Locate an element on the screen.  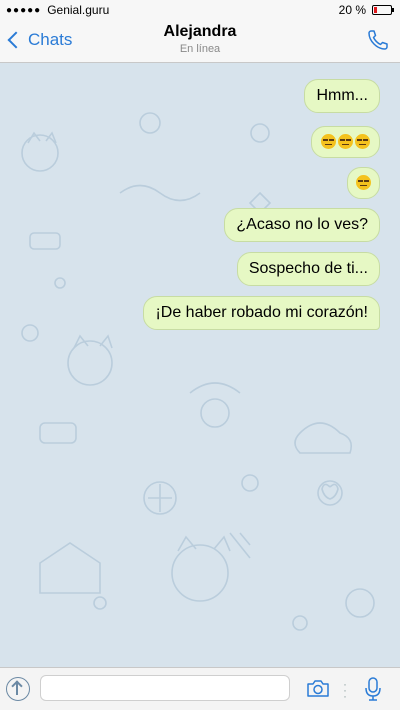
contact-info: Alejandra En línea is located at coordinates (200, 39).